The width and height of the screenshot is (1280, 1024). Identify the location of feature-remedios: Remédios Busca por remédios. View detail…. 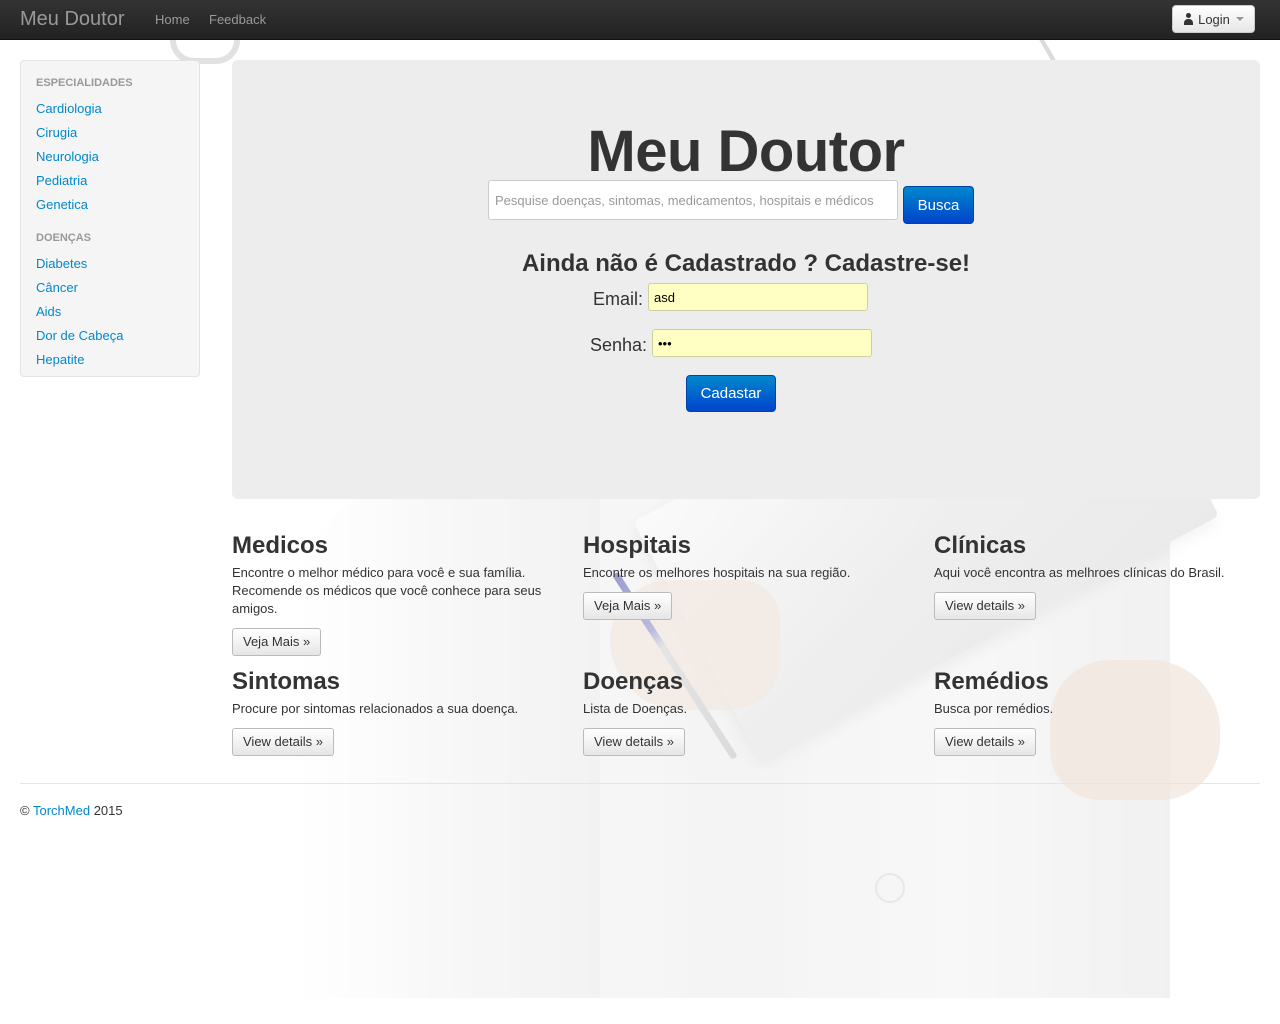
(1099, 712).